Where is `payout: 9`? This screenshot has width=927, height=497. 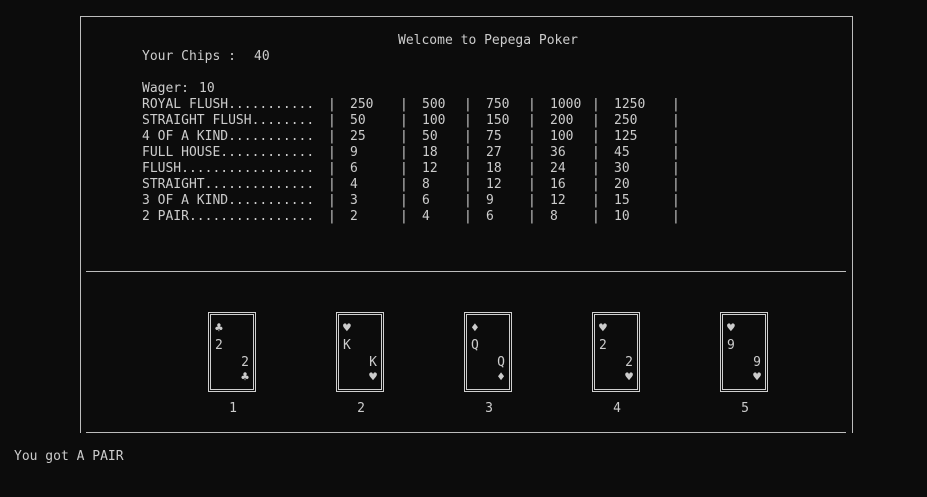
payout: 9 is located at coordinates (490, 200).